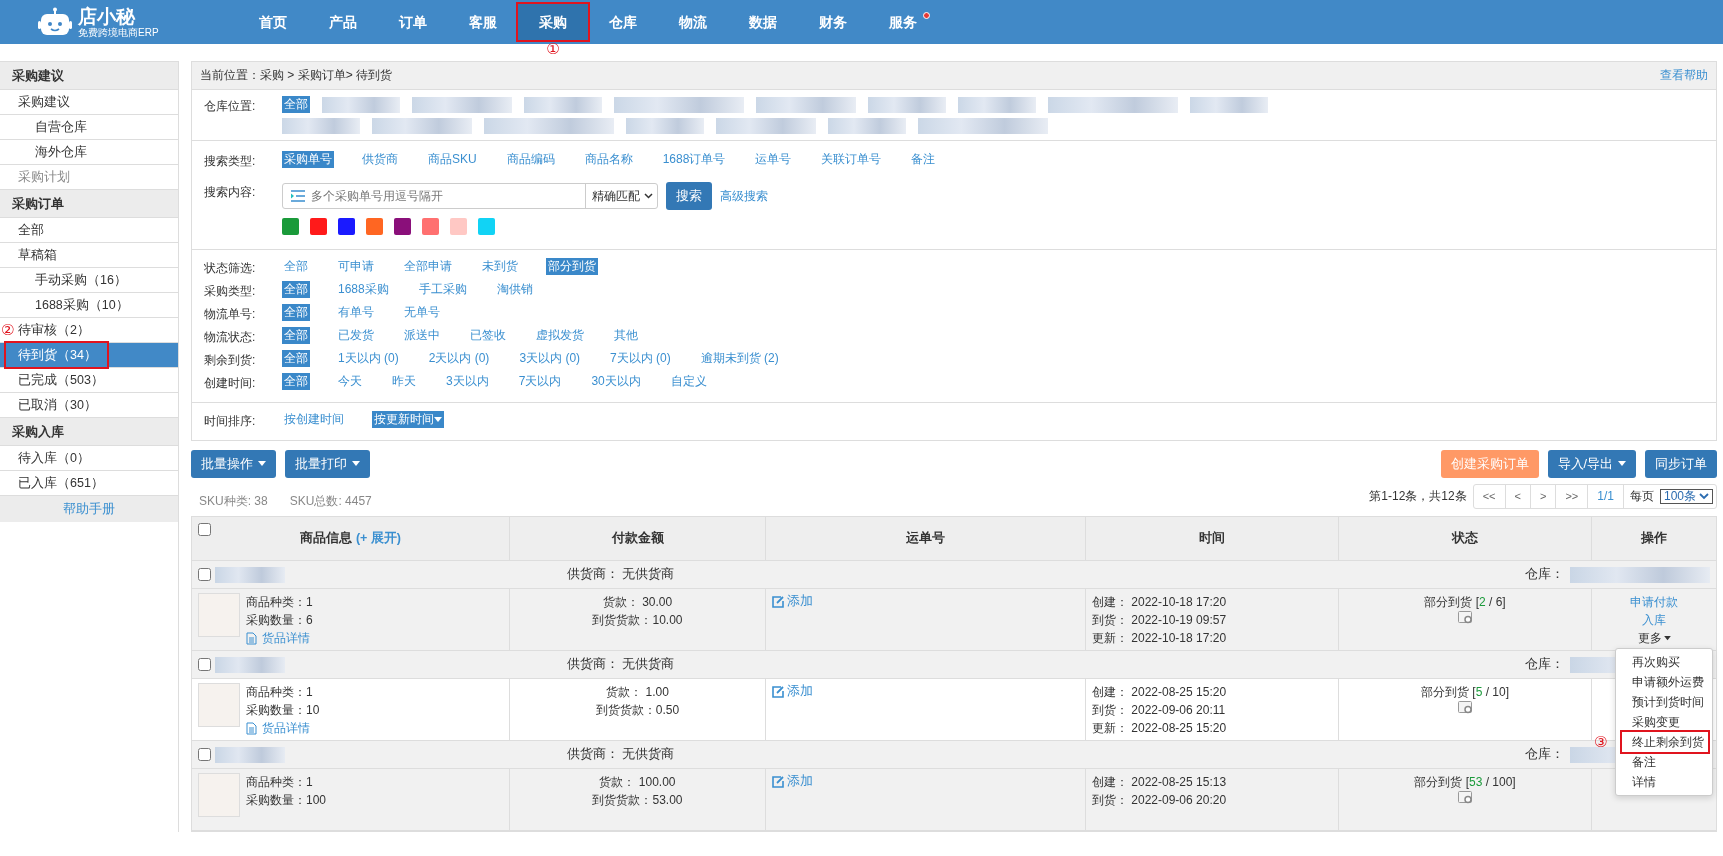 The width and height of the screenshot is (1723, 856). What do you see at coordinates (459, 358) in the screenshot?
I see `filter-option: 2天以内 (0)` at bounding box center [459, 358].